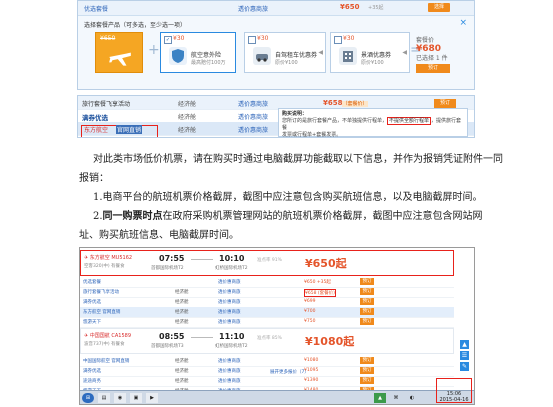  Describe the element at coordinates (96, 129) in the screenshot. I see `cell-agent: 东方航空` at that location.